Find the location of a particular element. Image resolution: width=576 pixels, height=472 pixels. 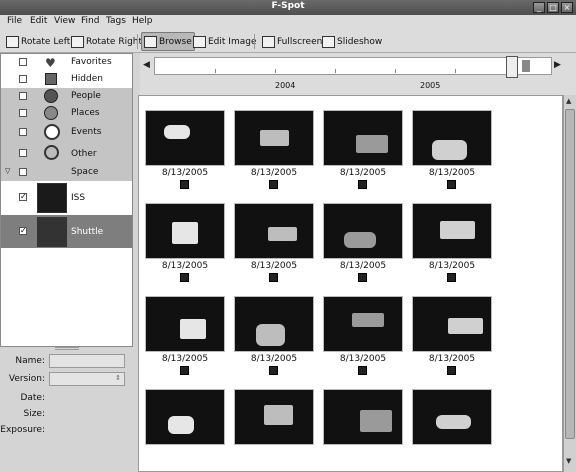

slideshow-button: Slideshow is located at coordinates (352, 41).